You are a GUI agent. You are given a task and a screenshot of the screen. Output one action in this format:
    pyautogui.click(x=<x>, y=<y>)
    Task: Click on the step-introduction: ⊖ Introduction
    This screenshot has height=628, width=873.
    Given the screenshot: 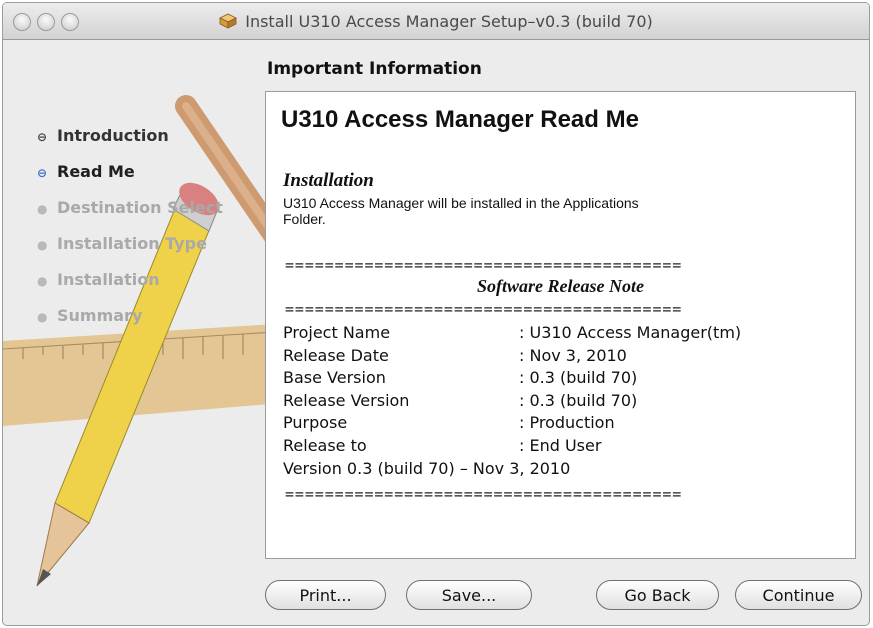 What is the action you would take?
    pyautogui.click(x=130, y=141)
    